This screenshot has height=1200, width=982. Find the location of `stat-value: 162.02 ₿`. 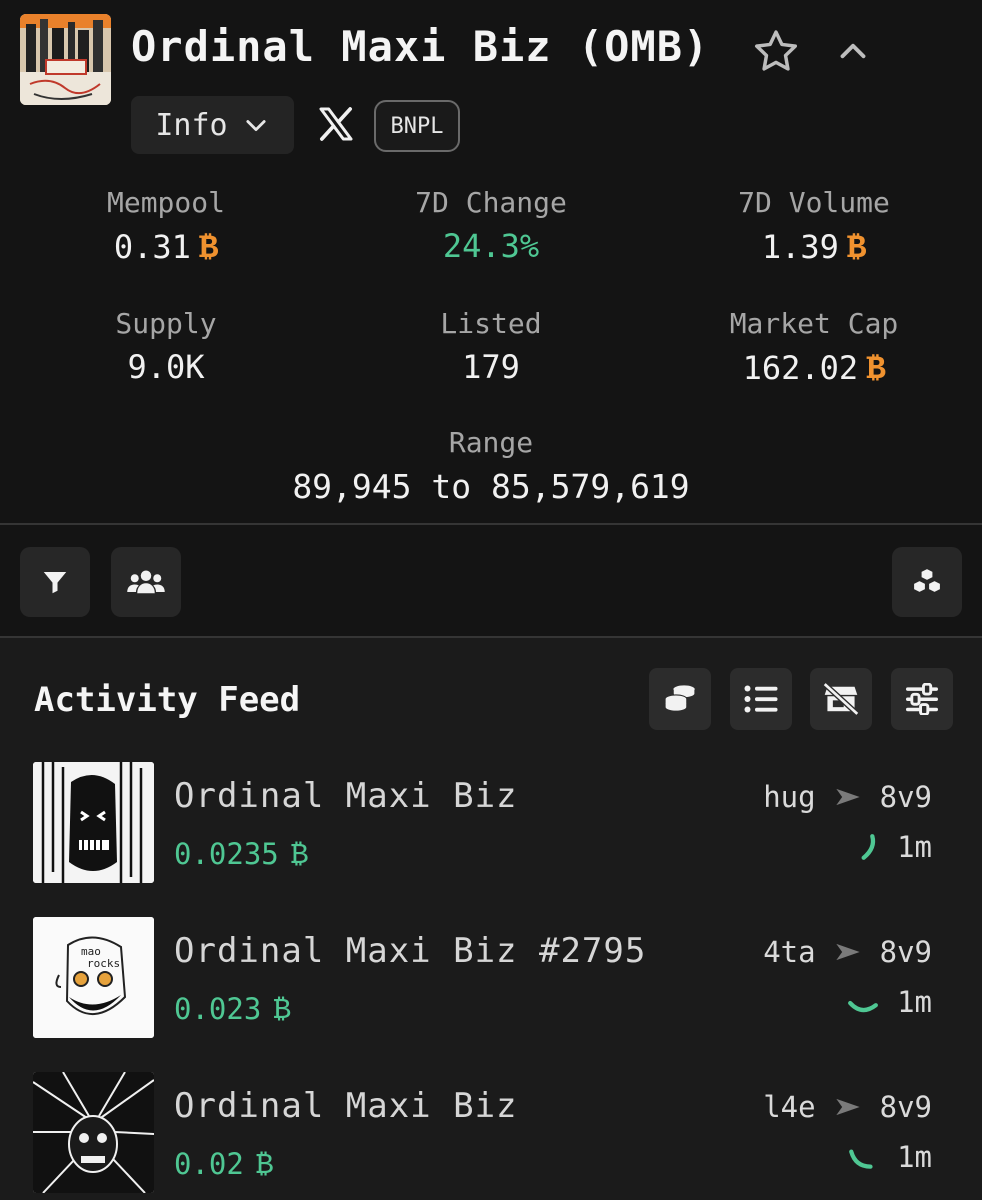

stat-value: 162.02 ₿ is located at coordinates (814, 368).